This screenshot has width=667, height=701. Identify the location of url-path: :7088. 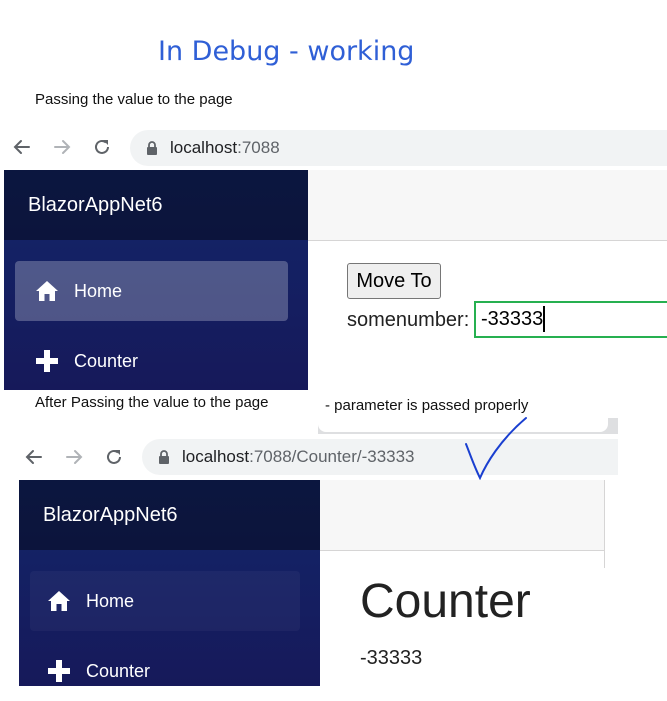
(258, 147).